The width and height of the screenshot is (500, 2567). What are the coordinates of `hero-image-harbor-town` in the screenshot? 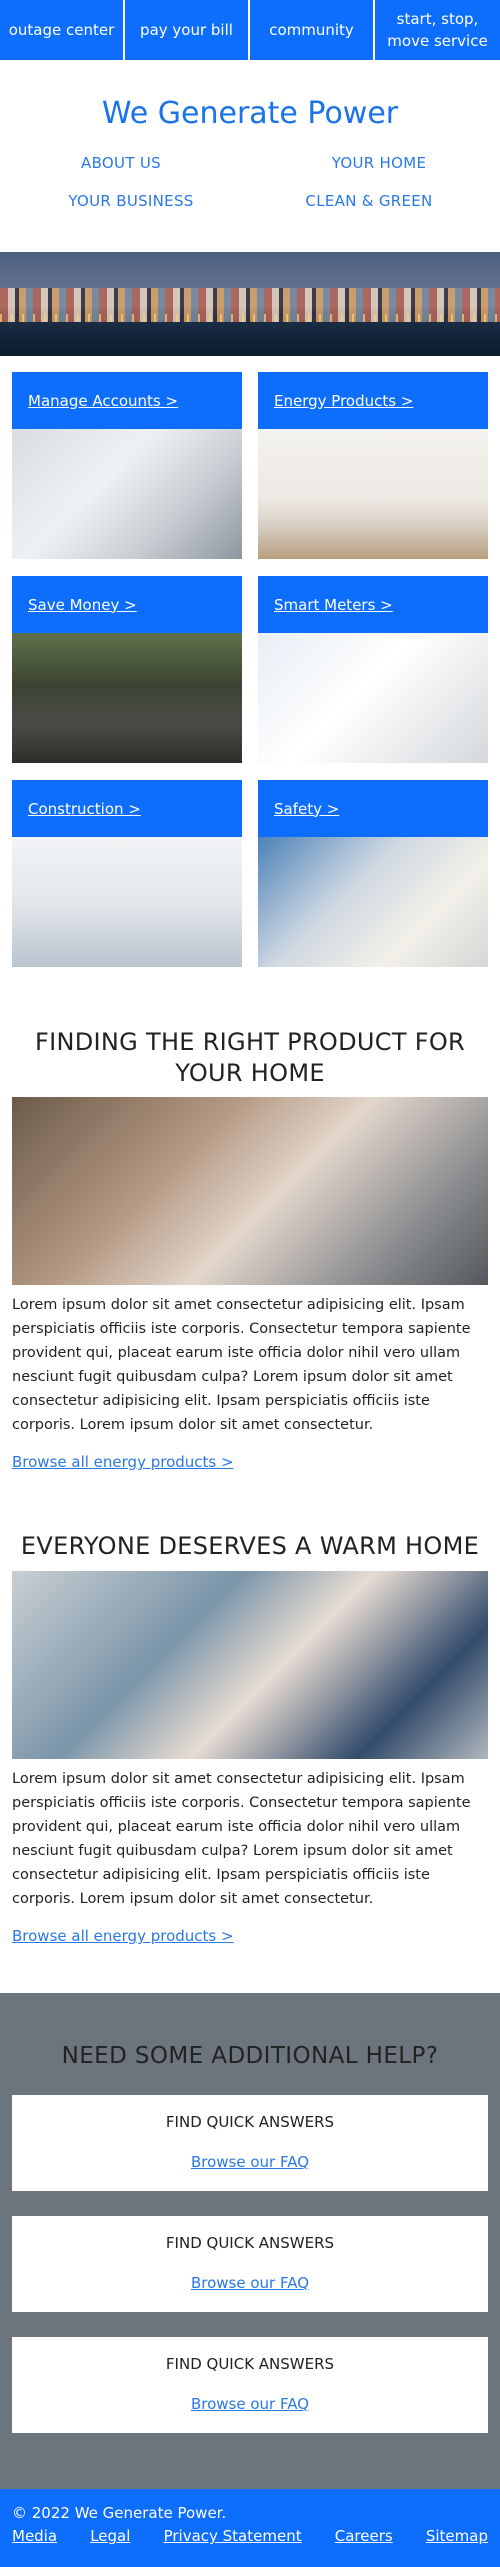 It's located at (250, 304).